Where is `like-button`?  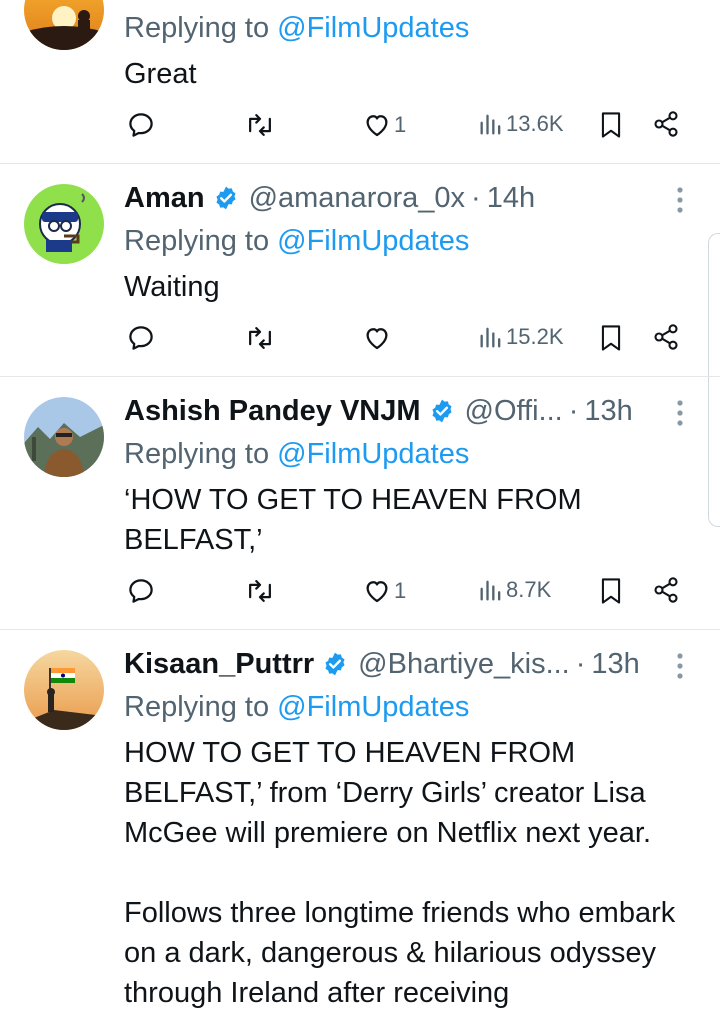
like-button is located at coordinates (378, 338).